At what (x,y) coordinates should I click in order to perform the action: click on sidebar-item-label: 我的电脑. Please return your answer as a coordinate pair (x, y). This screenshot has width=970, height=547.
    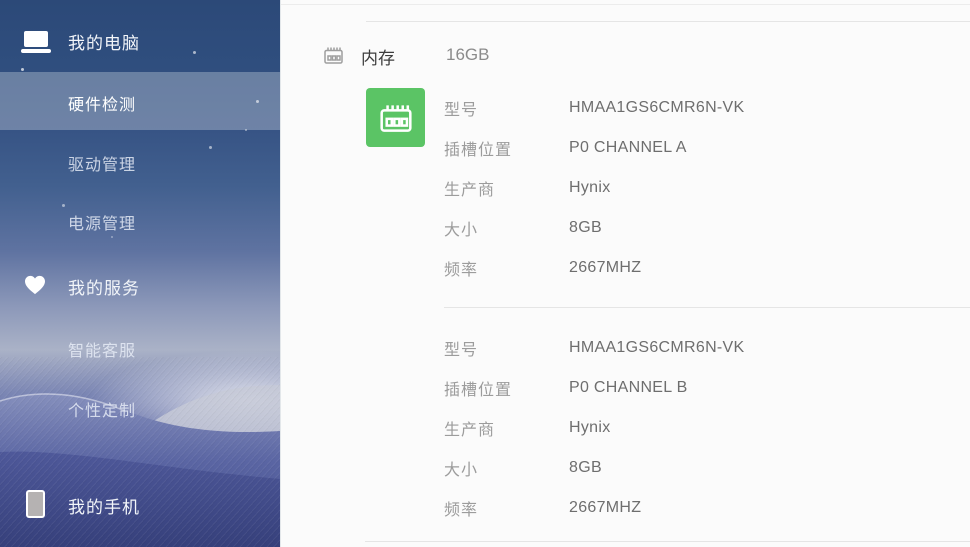
    Looking at the image, I should click on (104, 43).